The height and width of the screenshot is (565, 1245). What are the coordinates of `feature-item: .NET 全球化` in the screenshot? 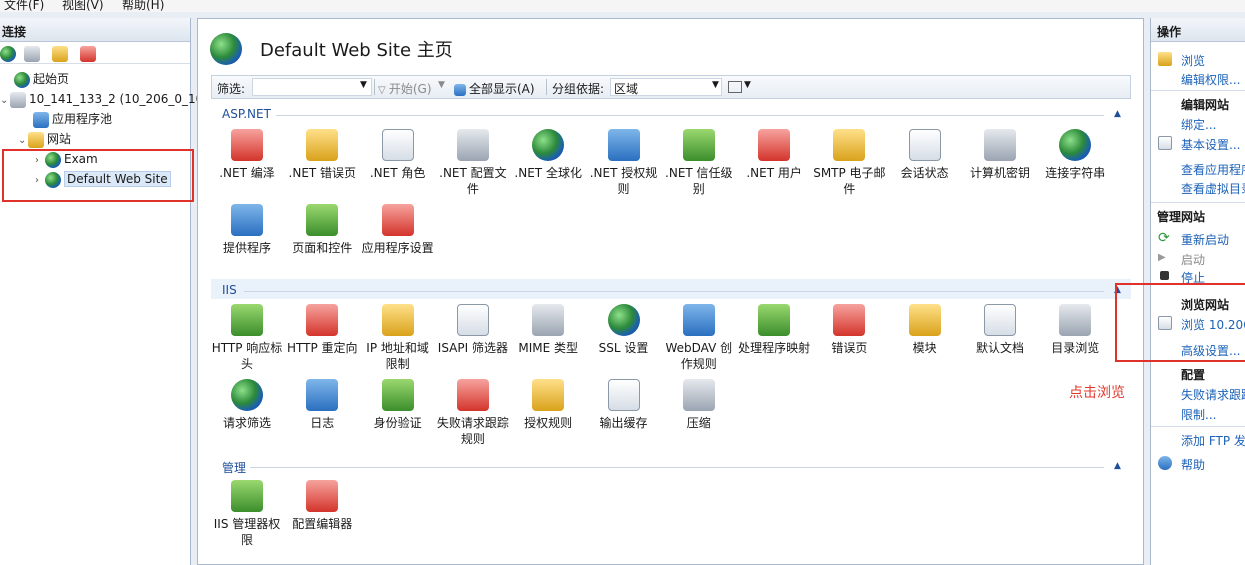 It's located at (548, 155).